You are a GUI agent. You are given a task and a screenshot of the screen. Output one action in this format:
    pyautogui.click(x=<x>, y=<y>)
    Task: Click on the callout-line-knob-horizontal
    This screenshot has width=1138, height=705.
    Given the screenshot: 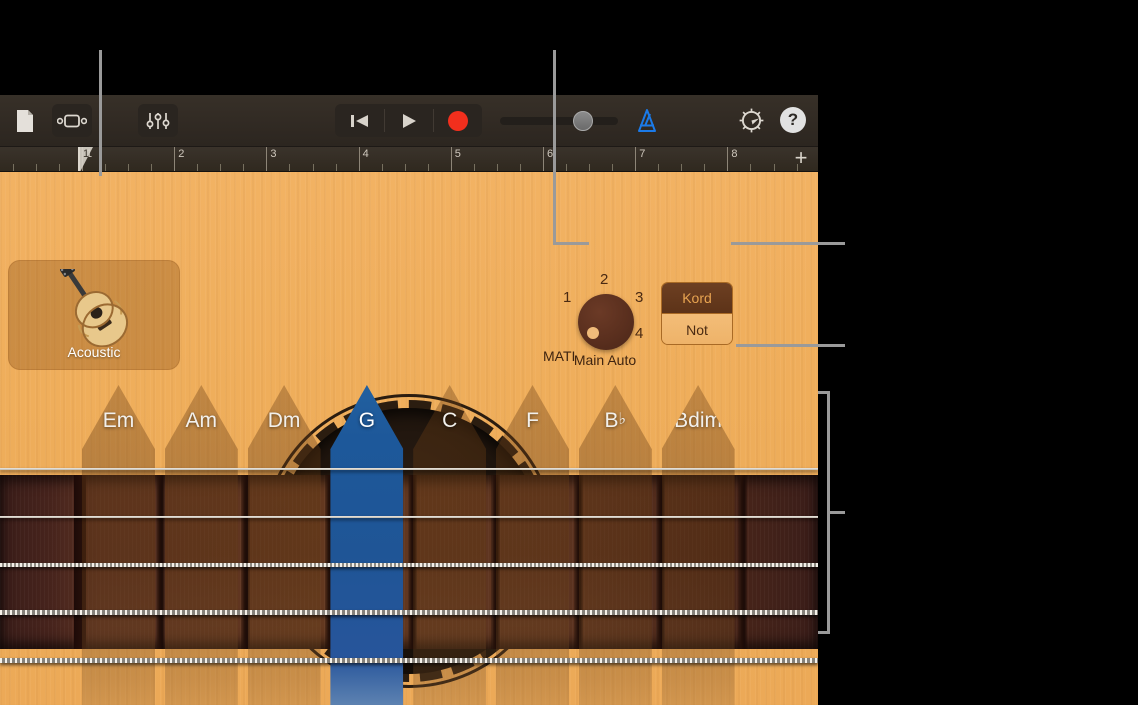 What is the action you would take?
    pyautogui.click(x=571, y=243)
    